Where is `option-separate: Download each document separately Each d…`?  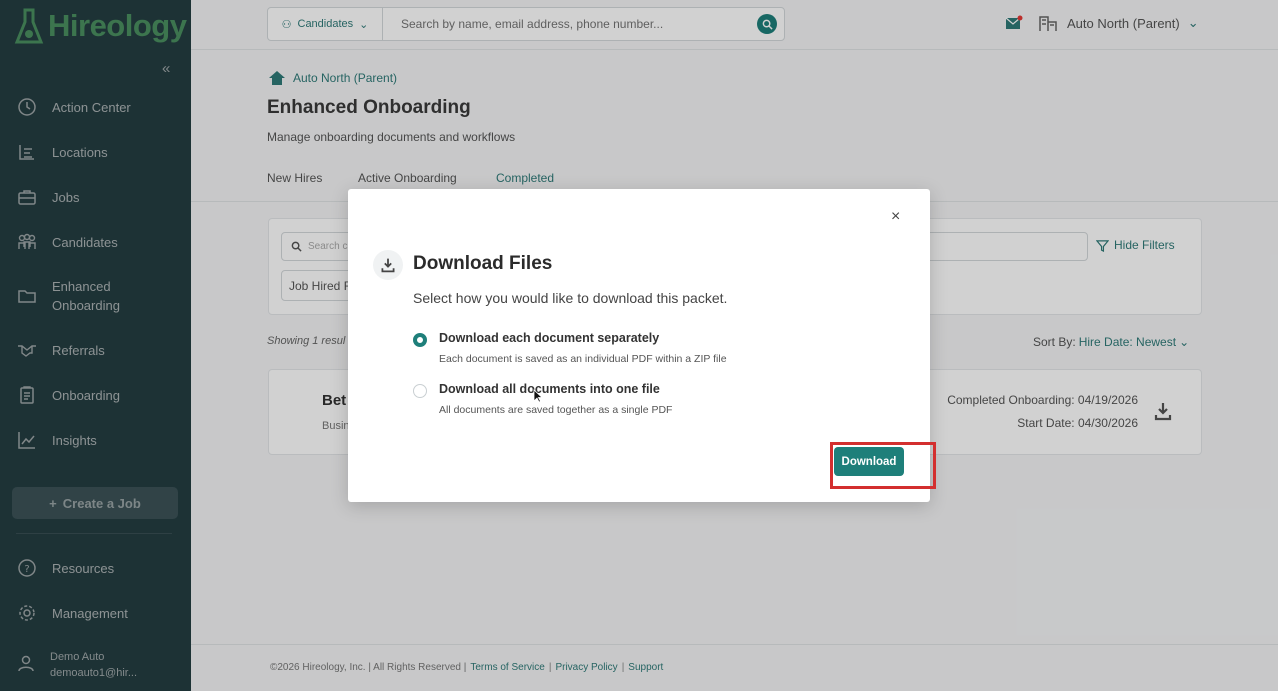 option-separate: Download each document separately Each d… is located at coordinates (570, 348).